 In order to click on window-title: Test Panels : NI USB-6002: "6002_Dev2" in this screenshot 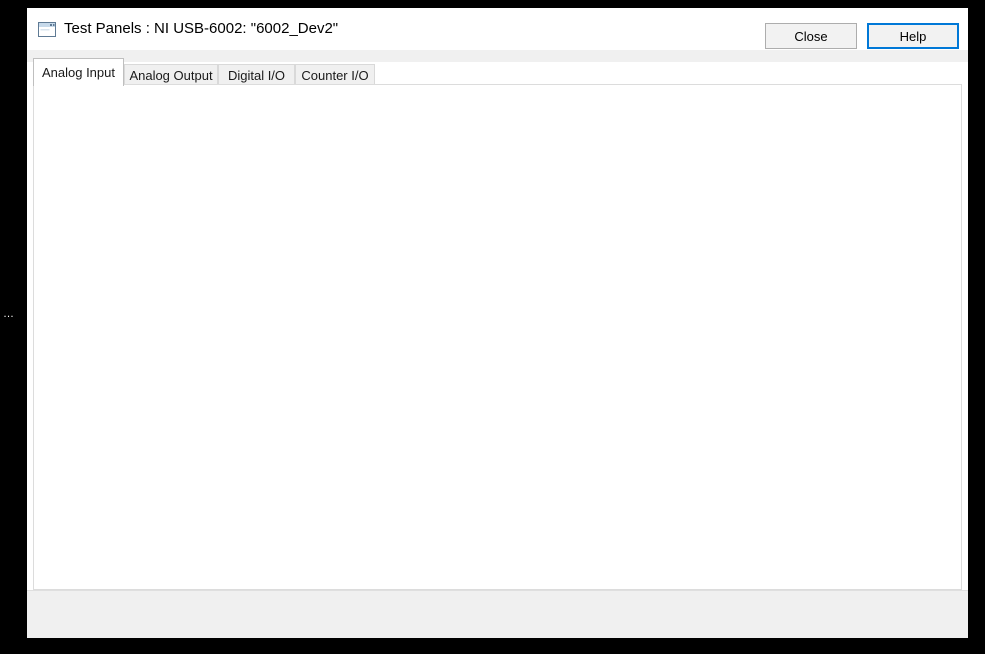, I will do `click(201, 28)`.